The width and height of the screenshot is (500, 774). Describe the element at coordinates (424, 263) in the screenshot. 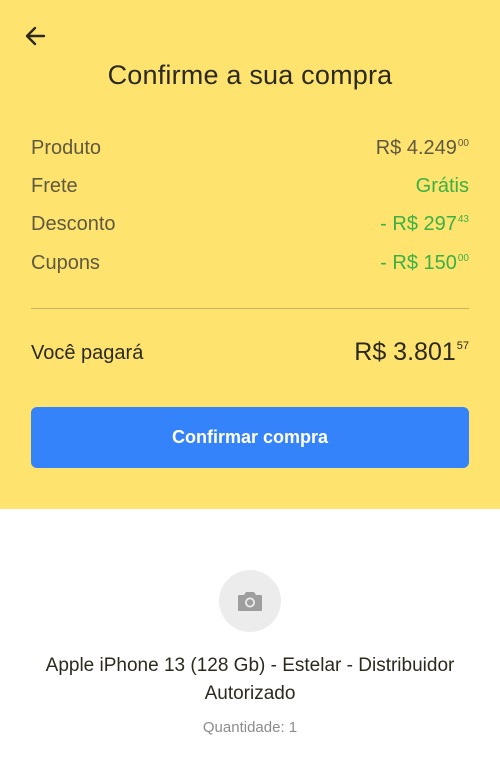

I see `summary-value: - R$ 15000` at that location.